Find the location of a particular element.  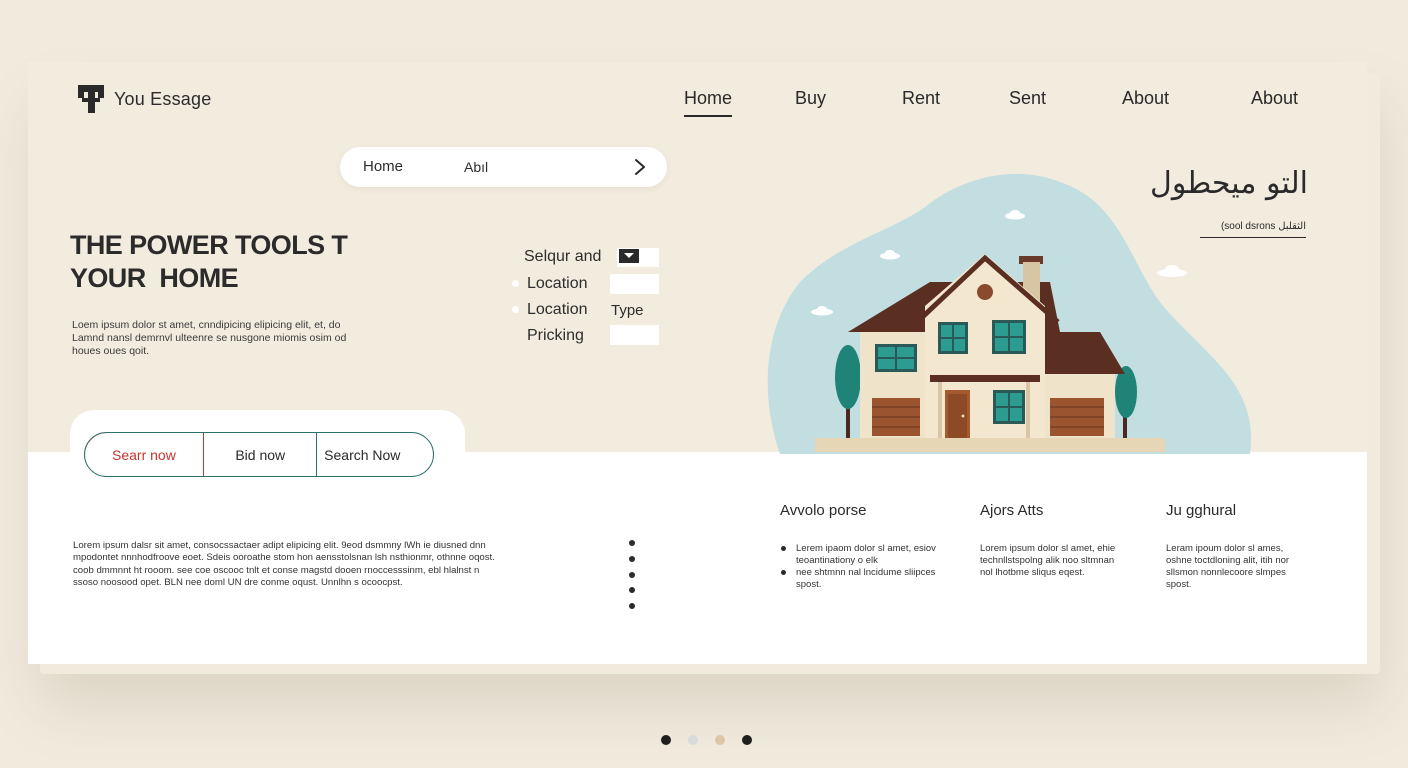

main-nav: Home Buy Rent Sent About About is located at coordinates (704, 103).